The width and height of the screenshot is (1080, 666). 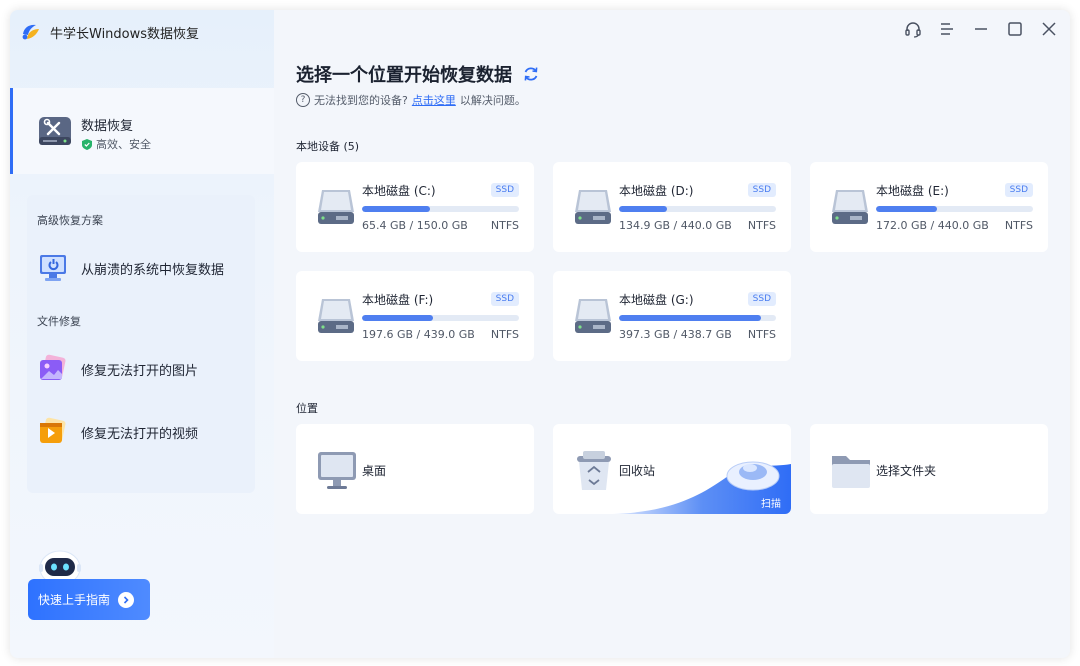 I want to click on close-icon, so click(x=1049, y=29).